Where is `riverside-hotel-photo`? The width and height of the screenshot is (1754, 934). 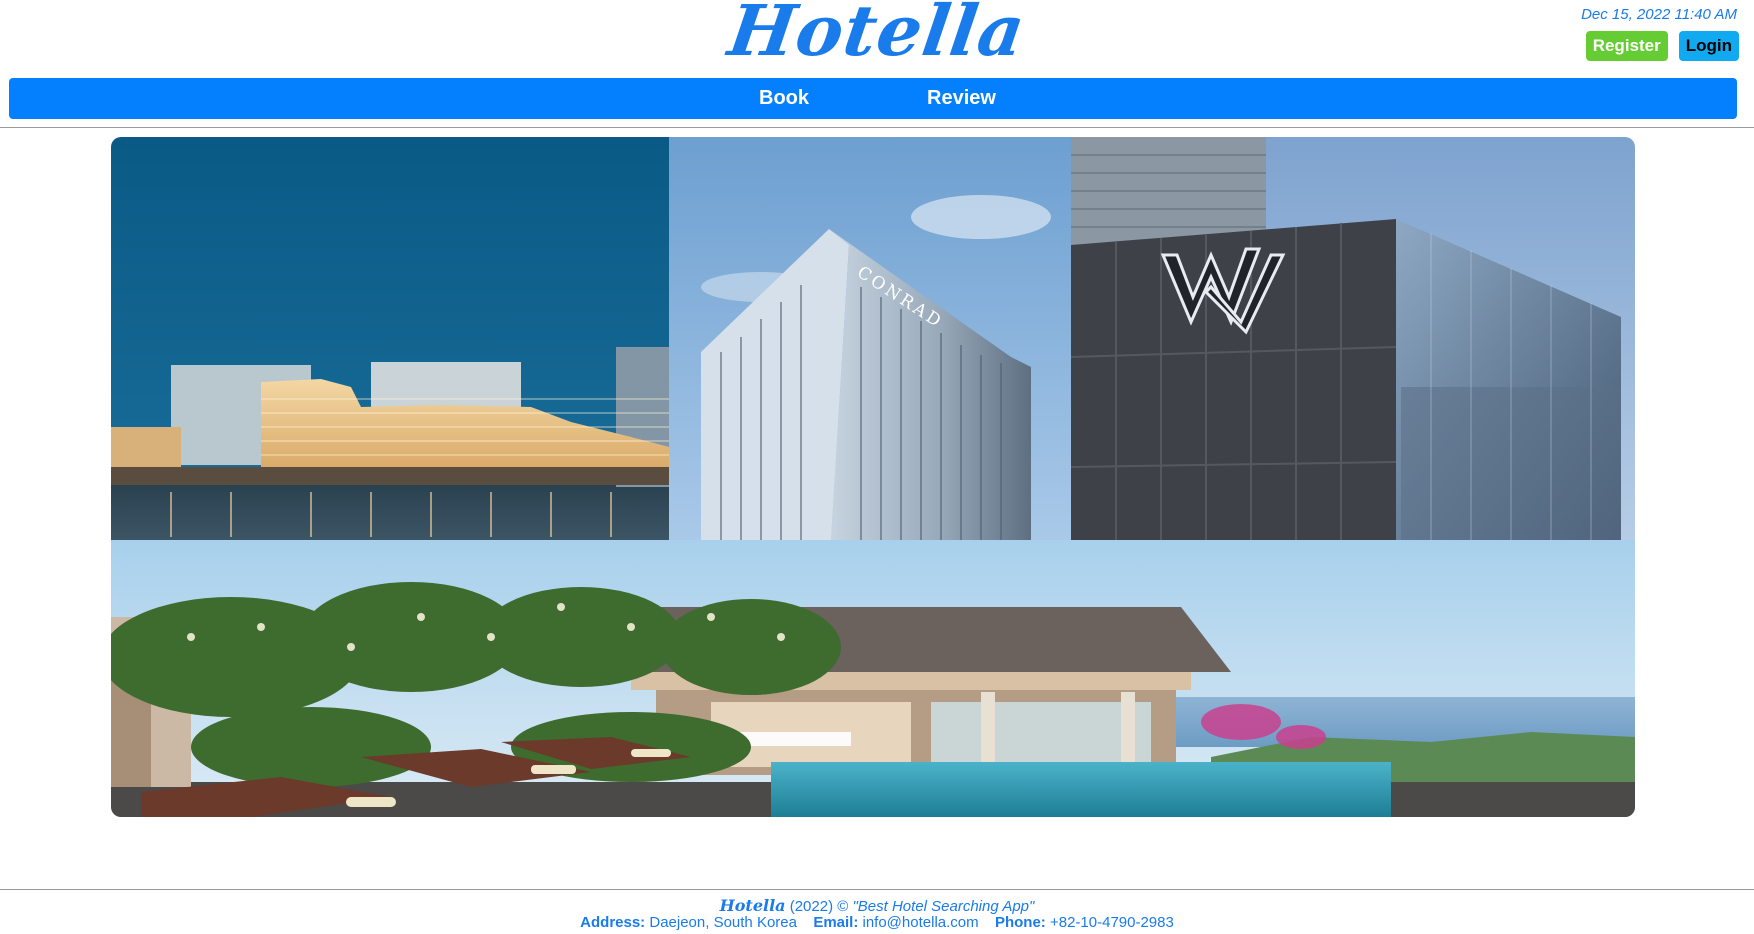
riverside-hotel-photo is located at coordinates (390, 338).